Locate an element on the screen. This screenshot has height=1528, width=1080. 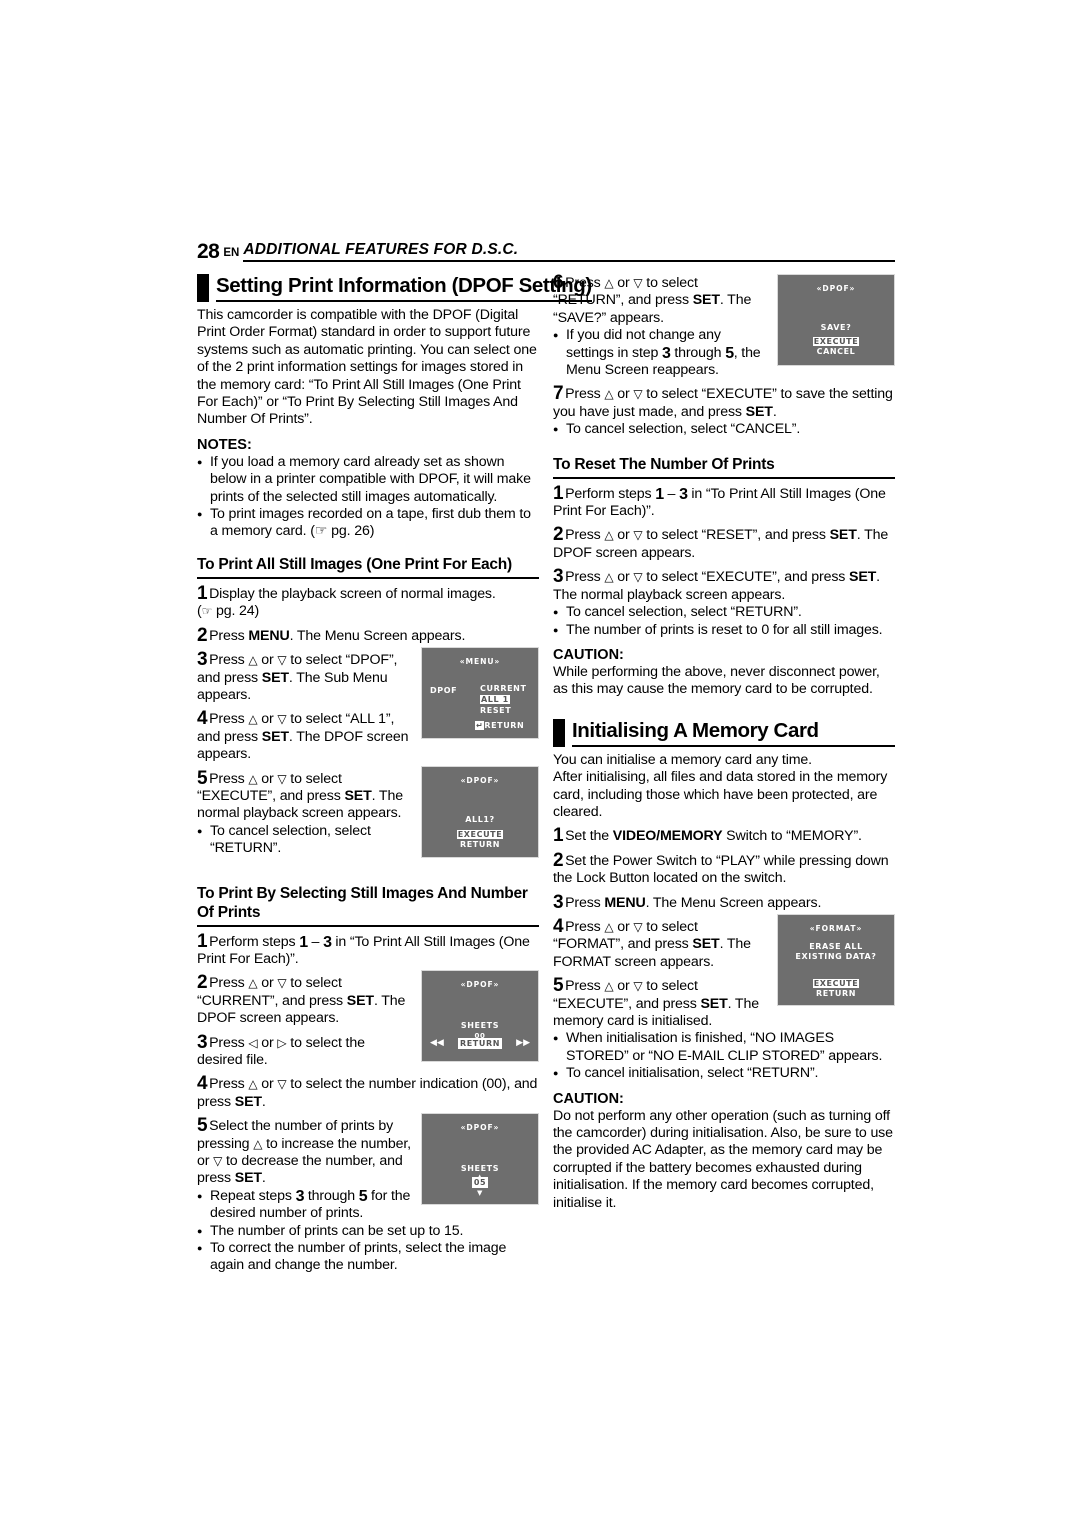
subheading-reset-prints: To Reset The Number Of Prints is located at coordinates (724, 467).